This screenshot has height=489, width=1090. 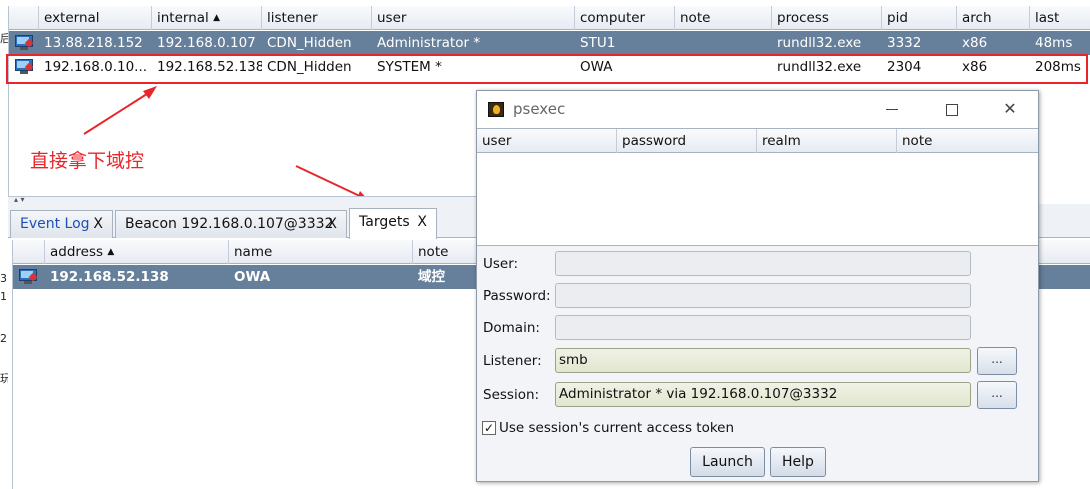 What do you see at coordinates (539, 109) in the screenshot?
I see `dialog-title: psexec` at bounding box center [539, 109].